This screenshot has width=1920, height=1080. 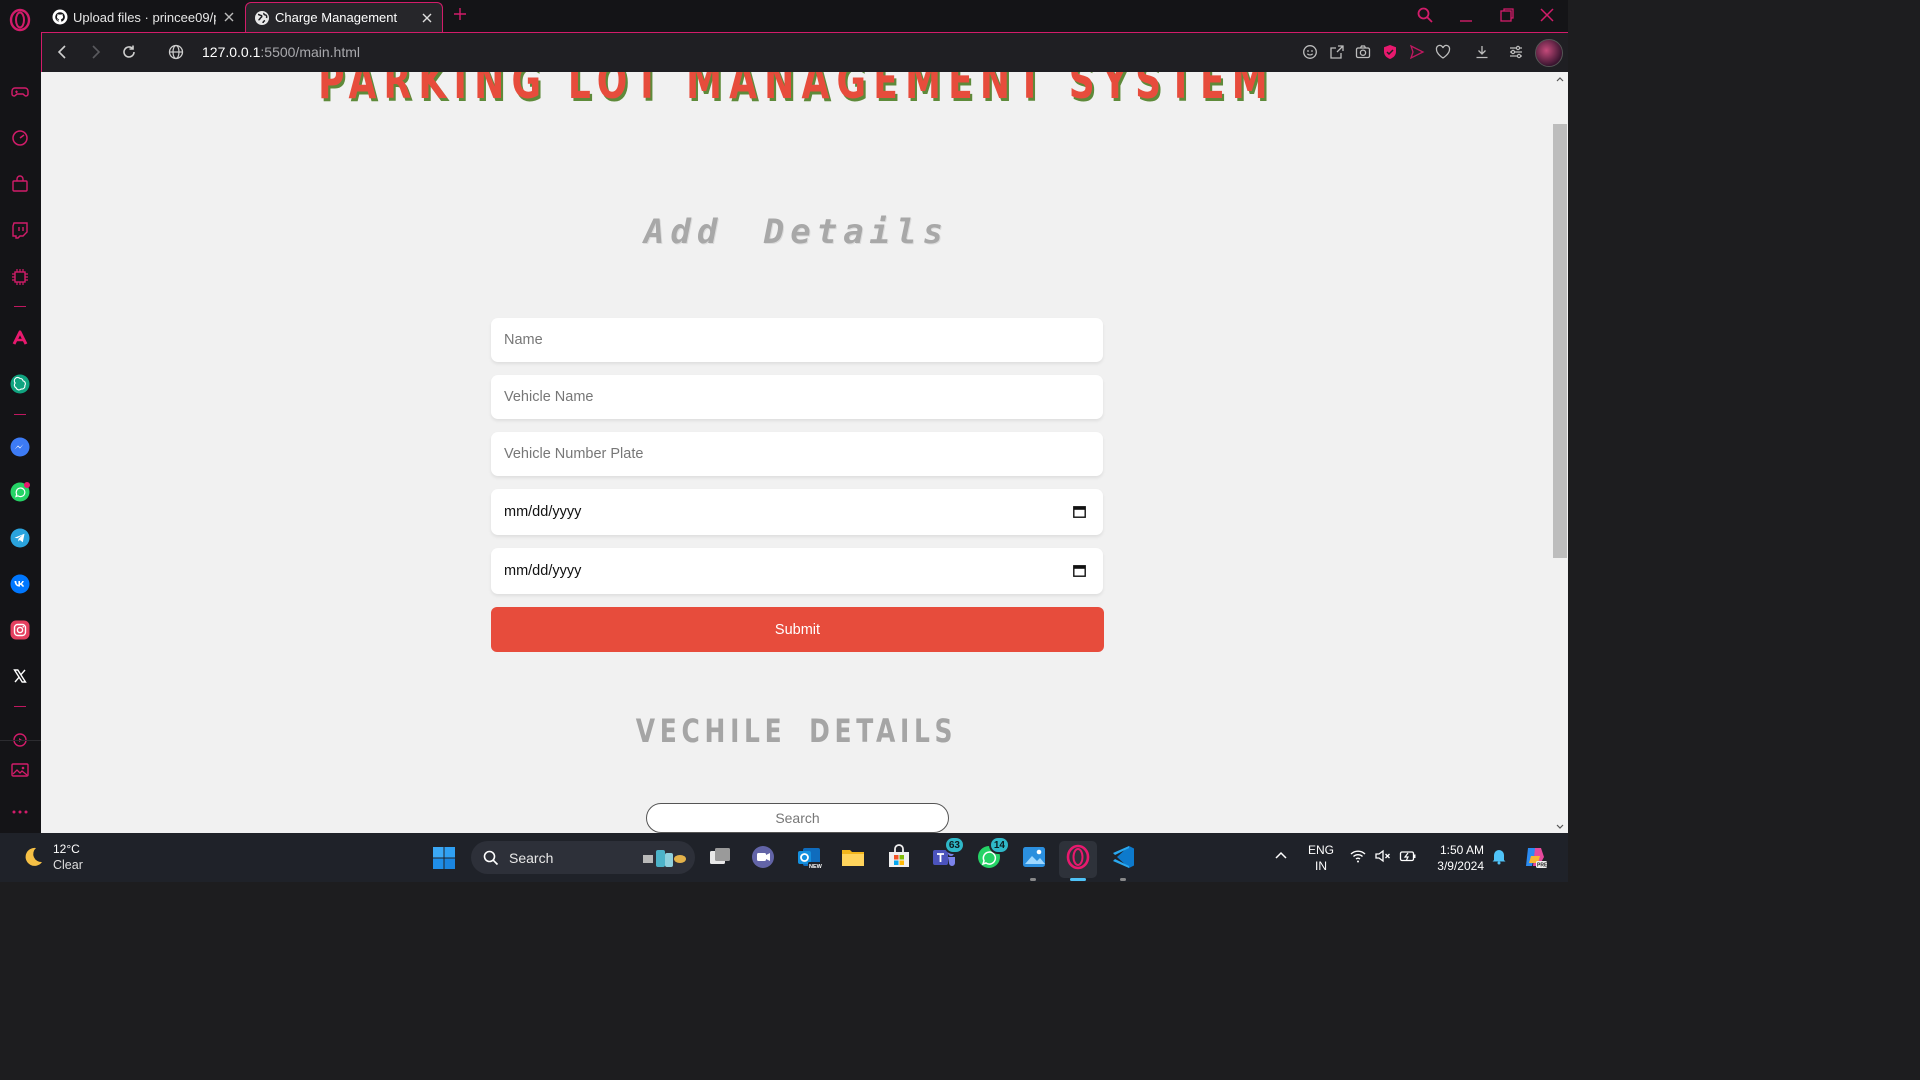 I want to click on aria-ai-icon, so click(x=20, y=338).